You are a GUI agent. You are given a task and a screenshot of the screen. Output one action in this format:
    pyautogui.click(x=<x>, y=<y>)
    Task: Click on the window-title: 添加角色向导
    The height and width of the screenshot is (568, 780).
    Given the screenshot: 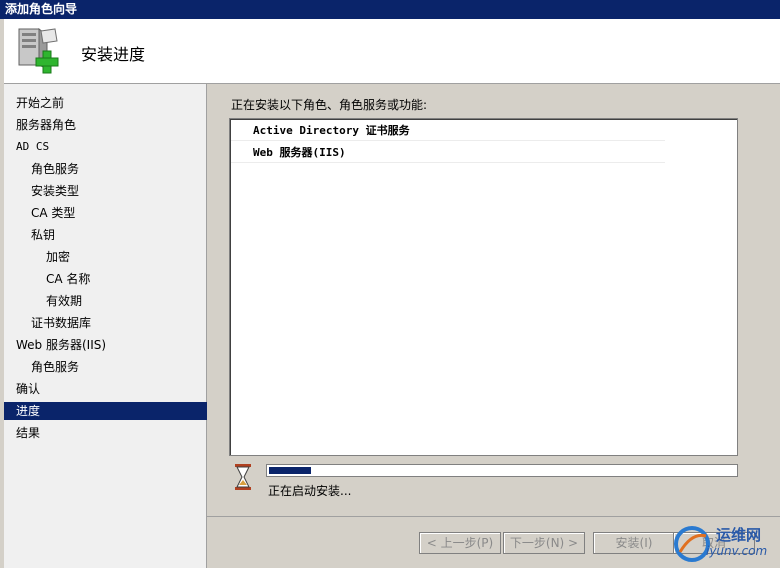 What is the action you would take?
    pyautogui.click(x=390, y=9)
    